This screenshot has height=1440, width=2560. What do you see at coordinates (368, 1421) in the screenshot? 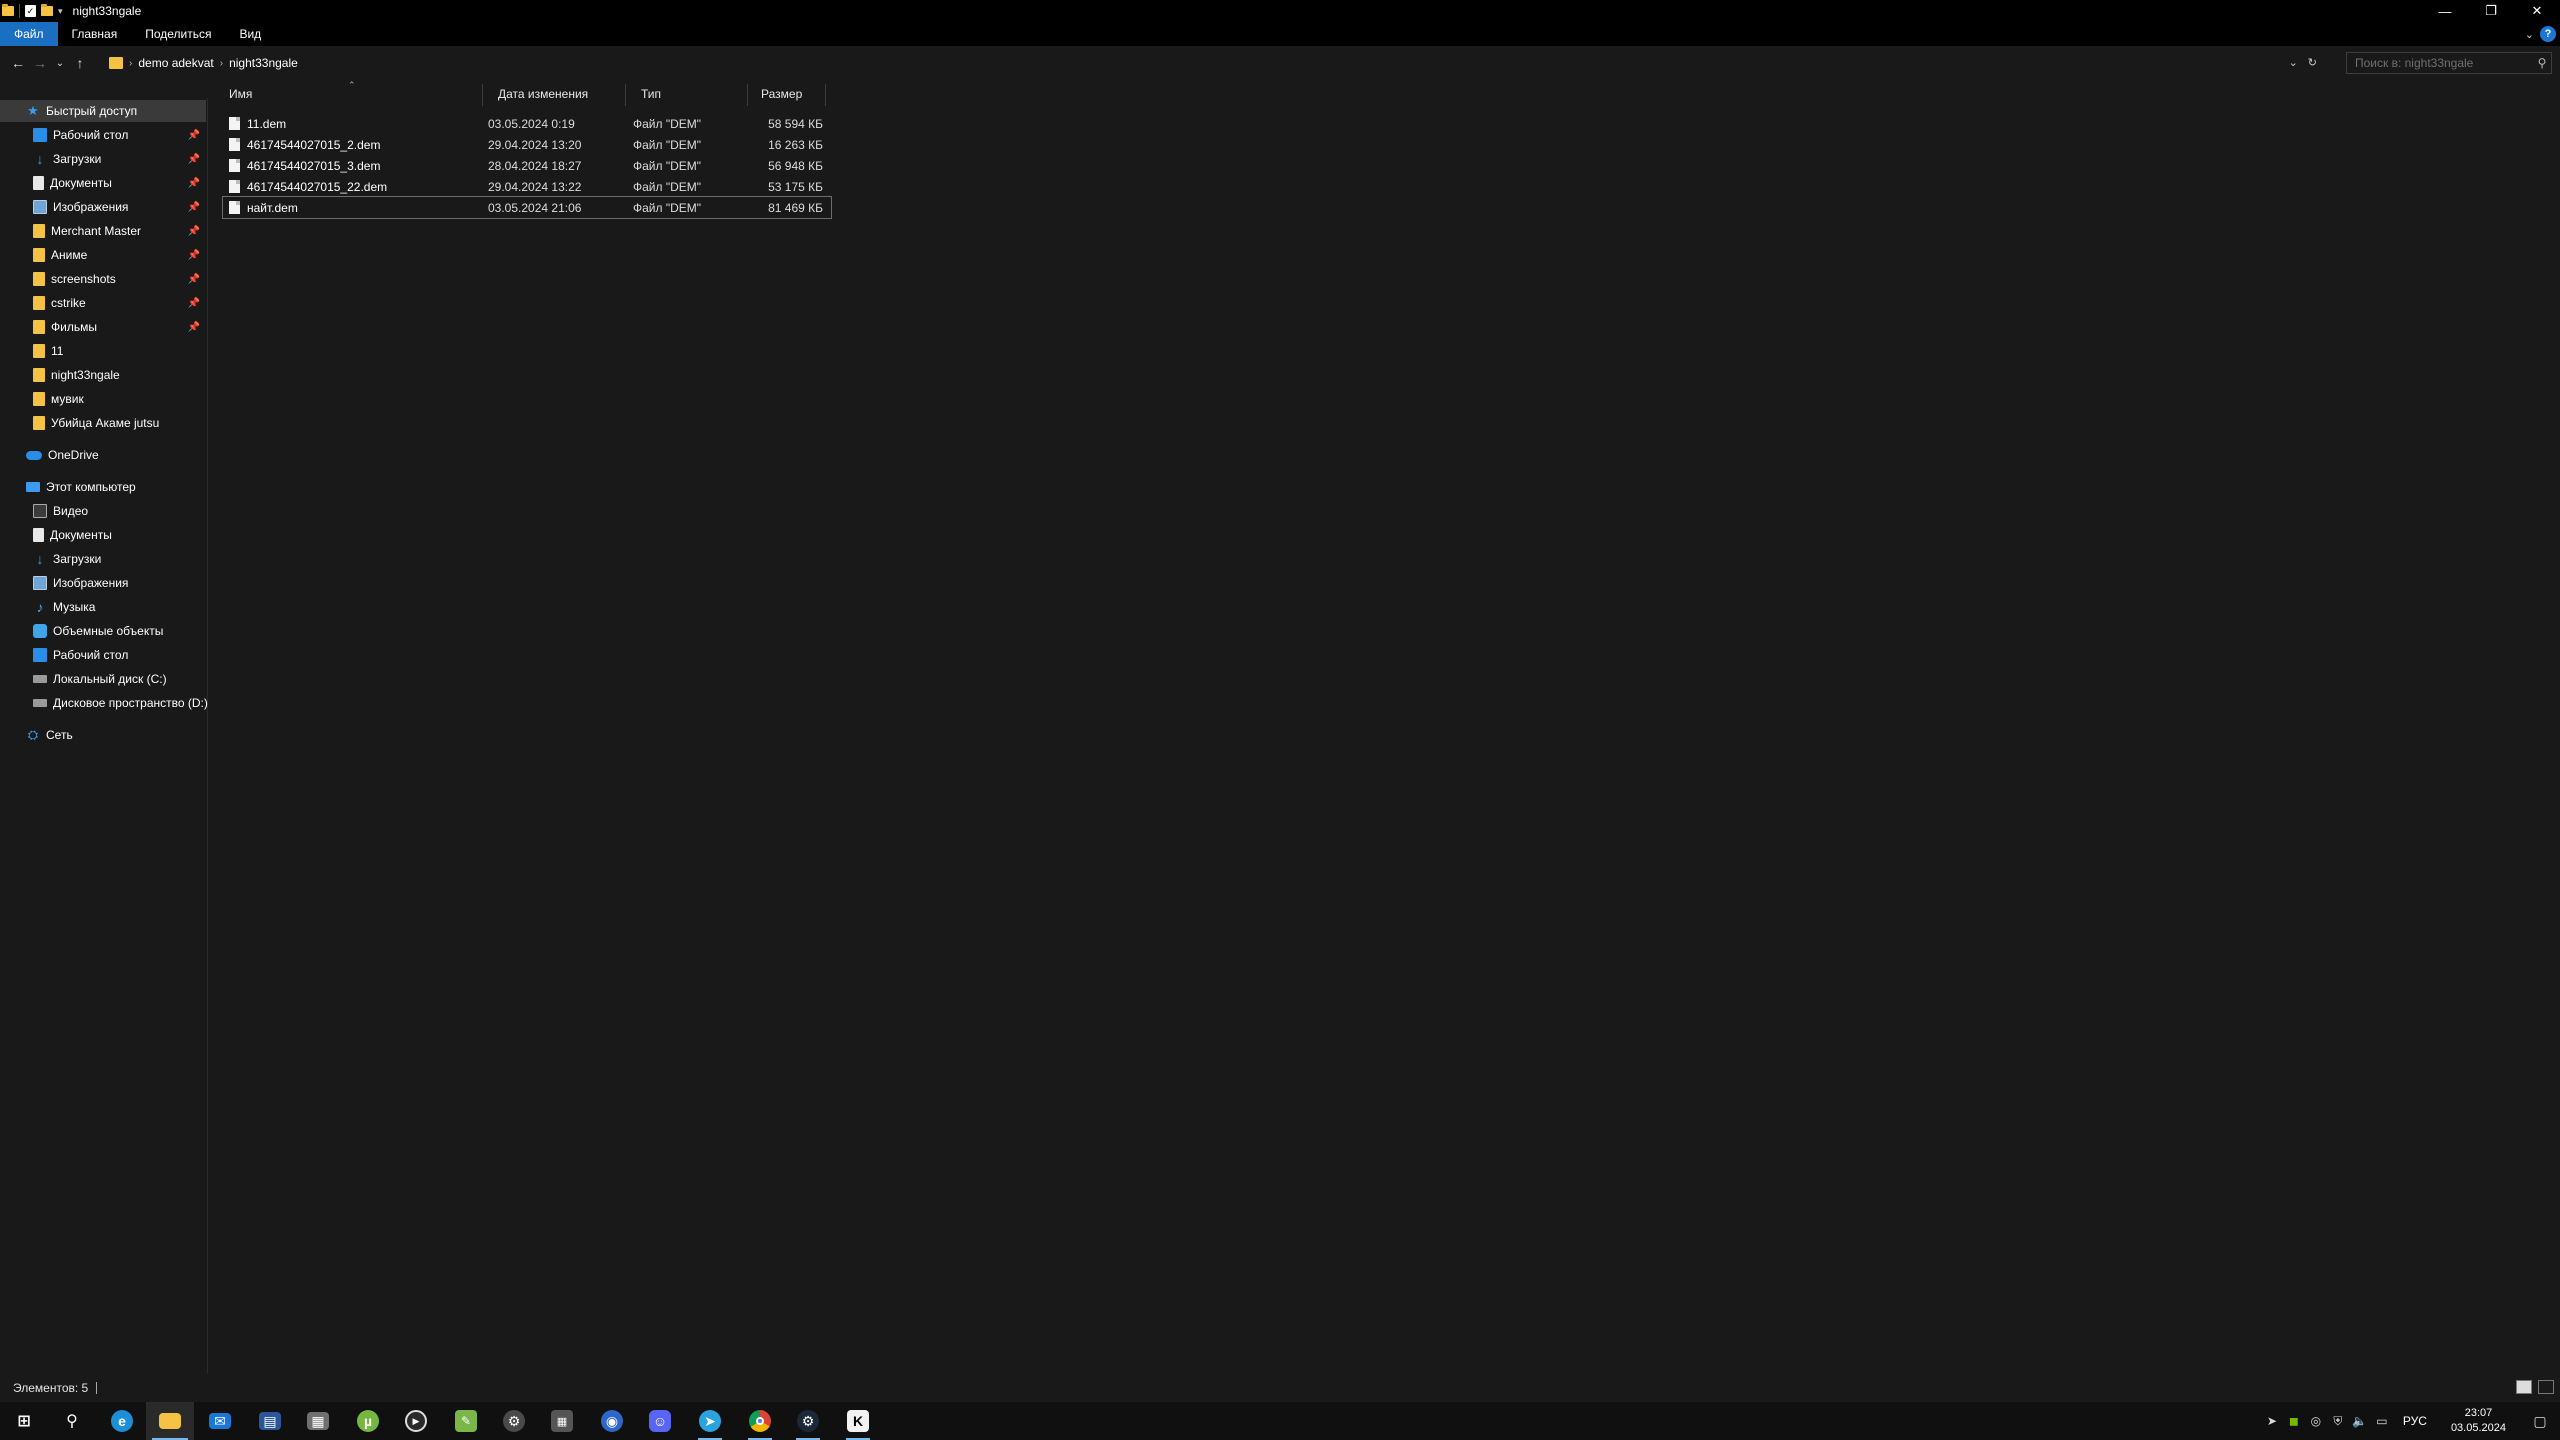
I see `taskbar-utorrent: µ` at bounding box center [368, 1421].